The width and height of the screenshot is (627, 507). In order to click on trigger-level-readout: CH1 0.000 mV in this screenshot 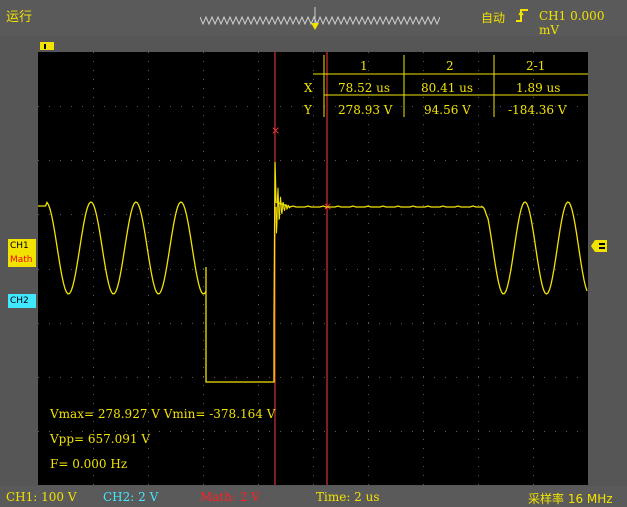, I will do `click(572, 23)`.